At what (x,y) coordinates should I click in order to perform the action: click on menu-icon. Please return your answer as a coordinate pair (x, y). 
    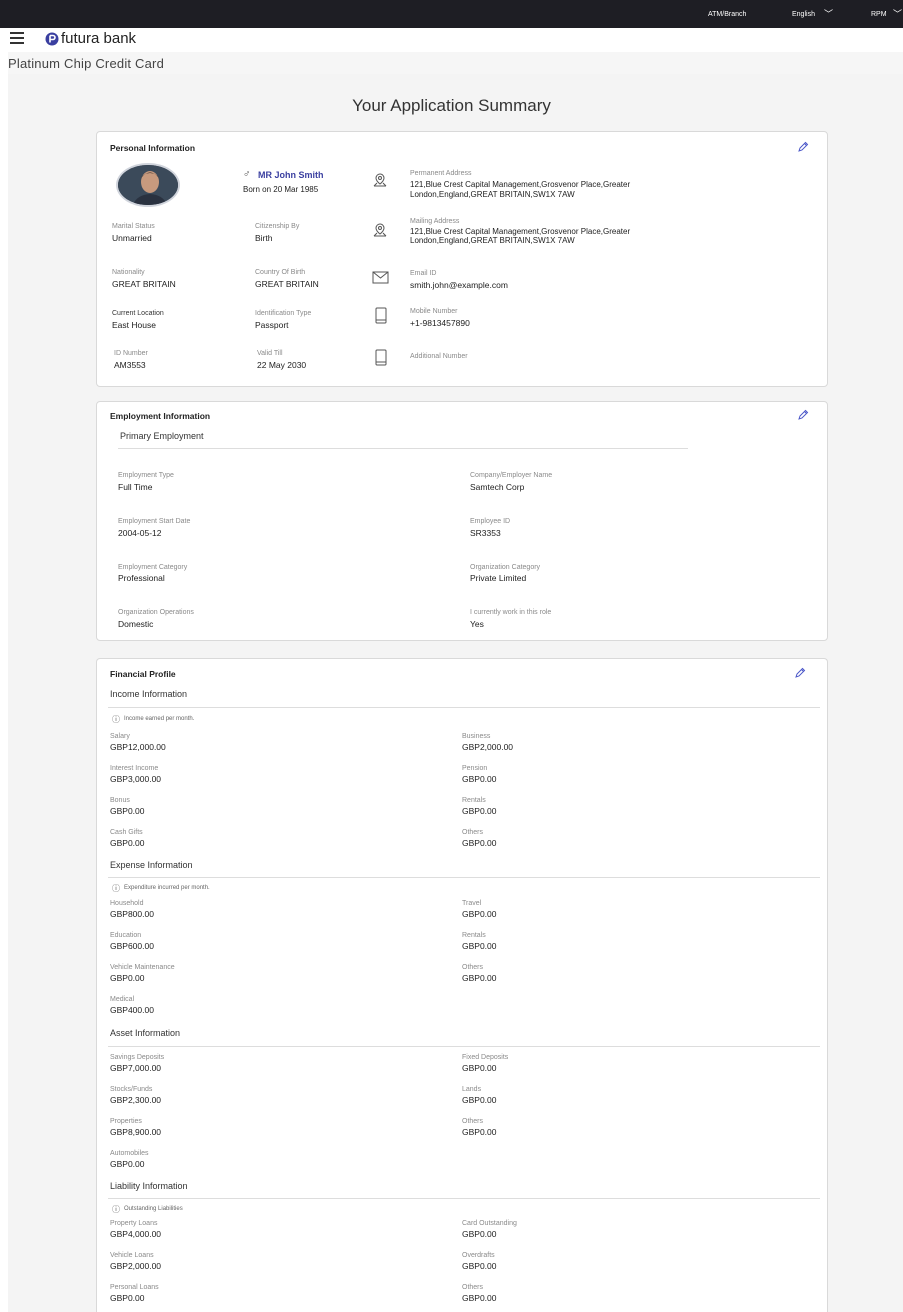
    Looking at the image, I should click on (17, 39).